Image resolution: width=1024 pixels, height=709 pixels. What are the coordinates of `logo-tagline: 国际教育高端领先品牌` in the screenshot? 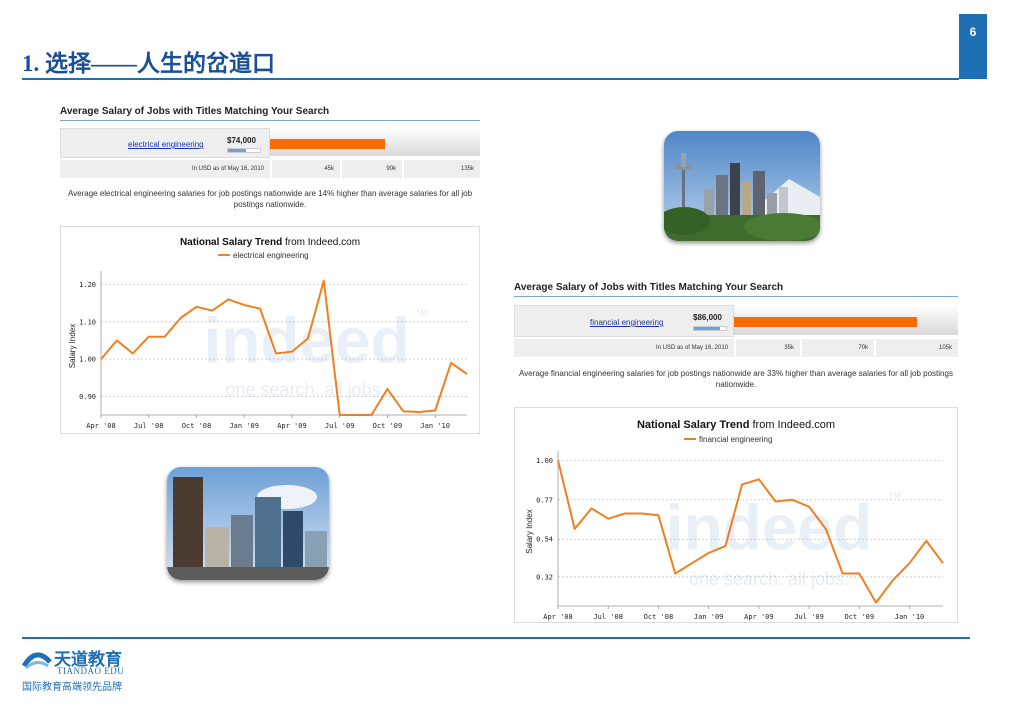 It's located at (72, 687).